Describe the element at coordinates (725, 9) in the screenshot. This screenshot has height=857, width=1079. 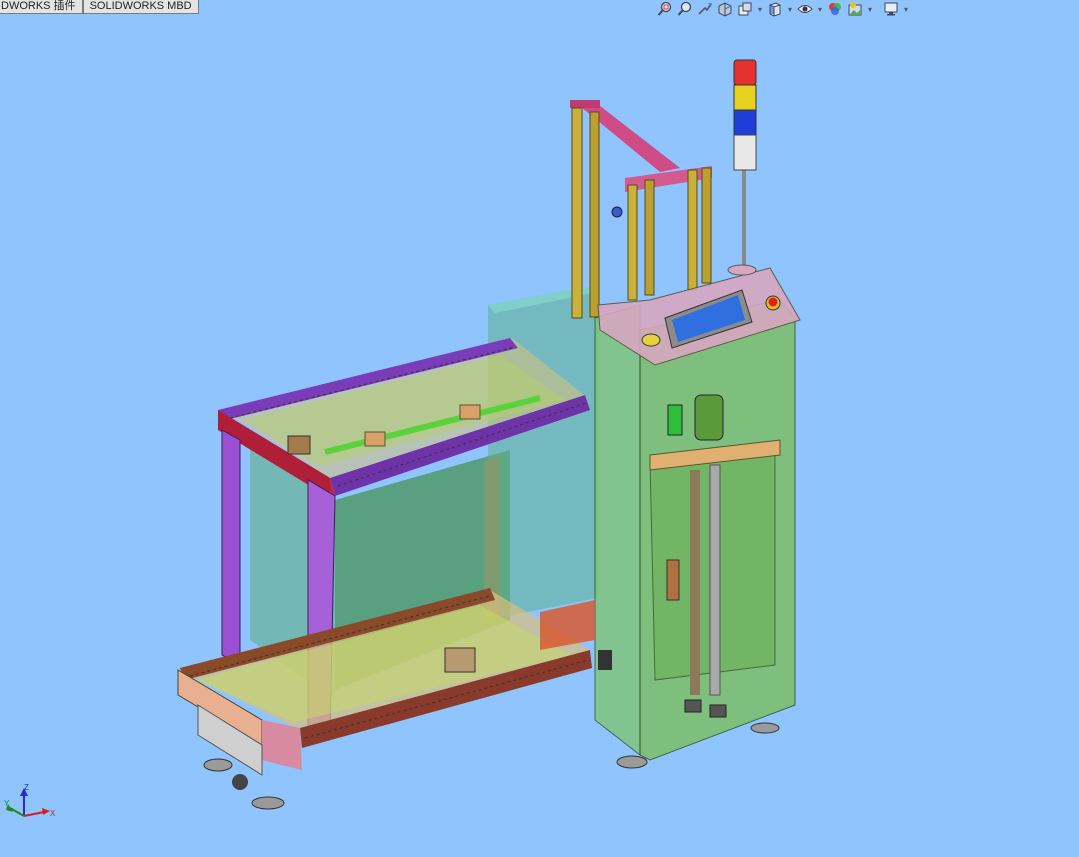
I see `section-view-icon` at that location.